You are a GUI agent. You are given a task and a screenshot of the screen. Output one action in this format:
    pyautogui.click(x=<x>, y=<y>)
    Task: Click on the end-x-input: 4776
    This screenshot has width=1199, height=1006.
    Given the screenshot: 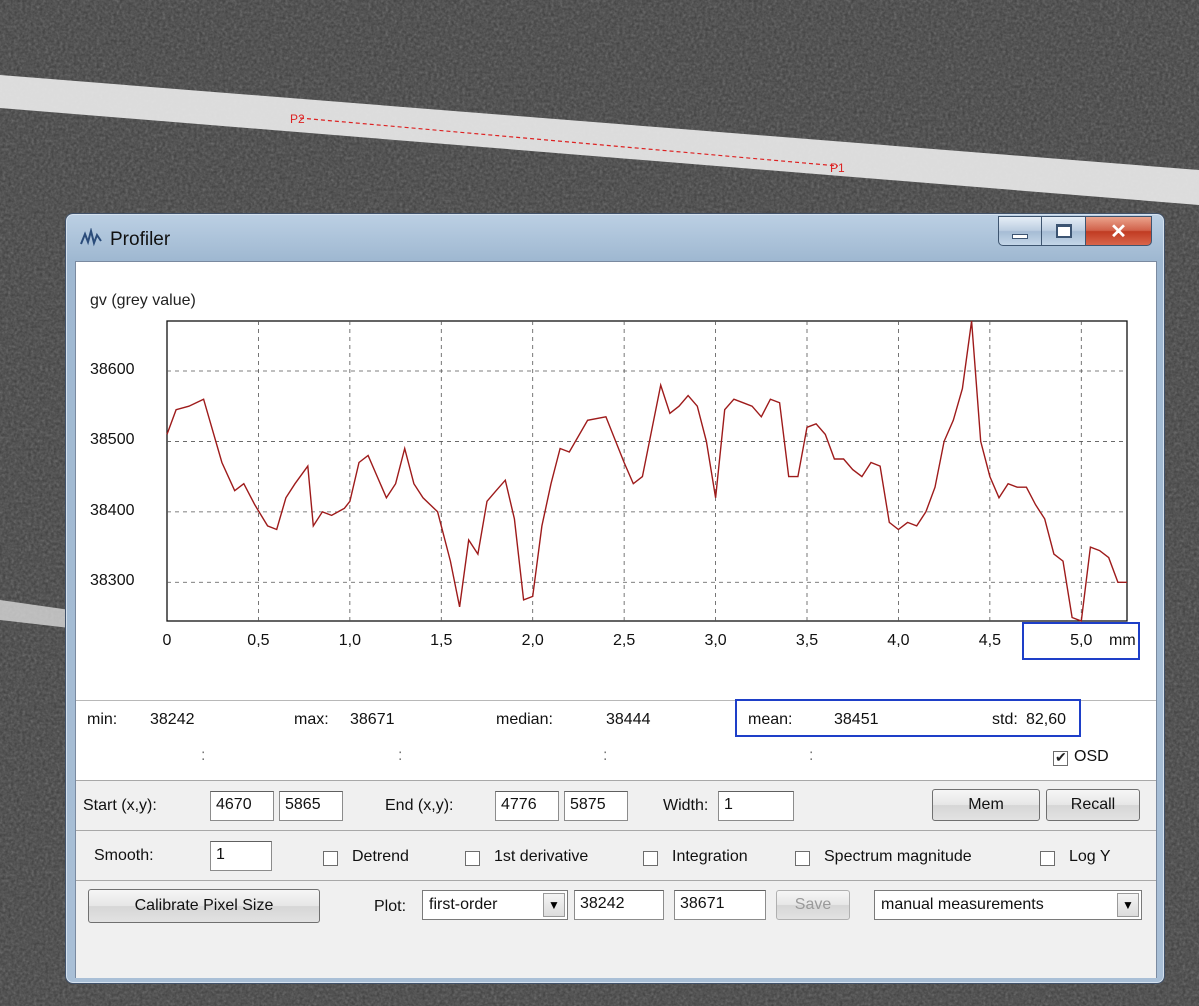 What is the action you would take?
    pyautogui.click(x=527, y=806)
    